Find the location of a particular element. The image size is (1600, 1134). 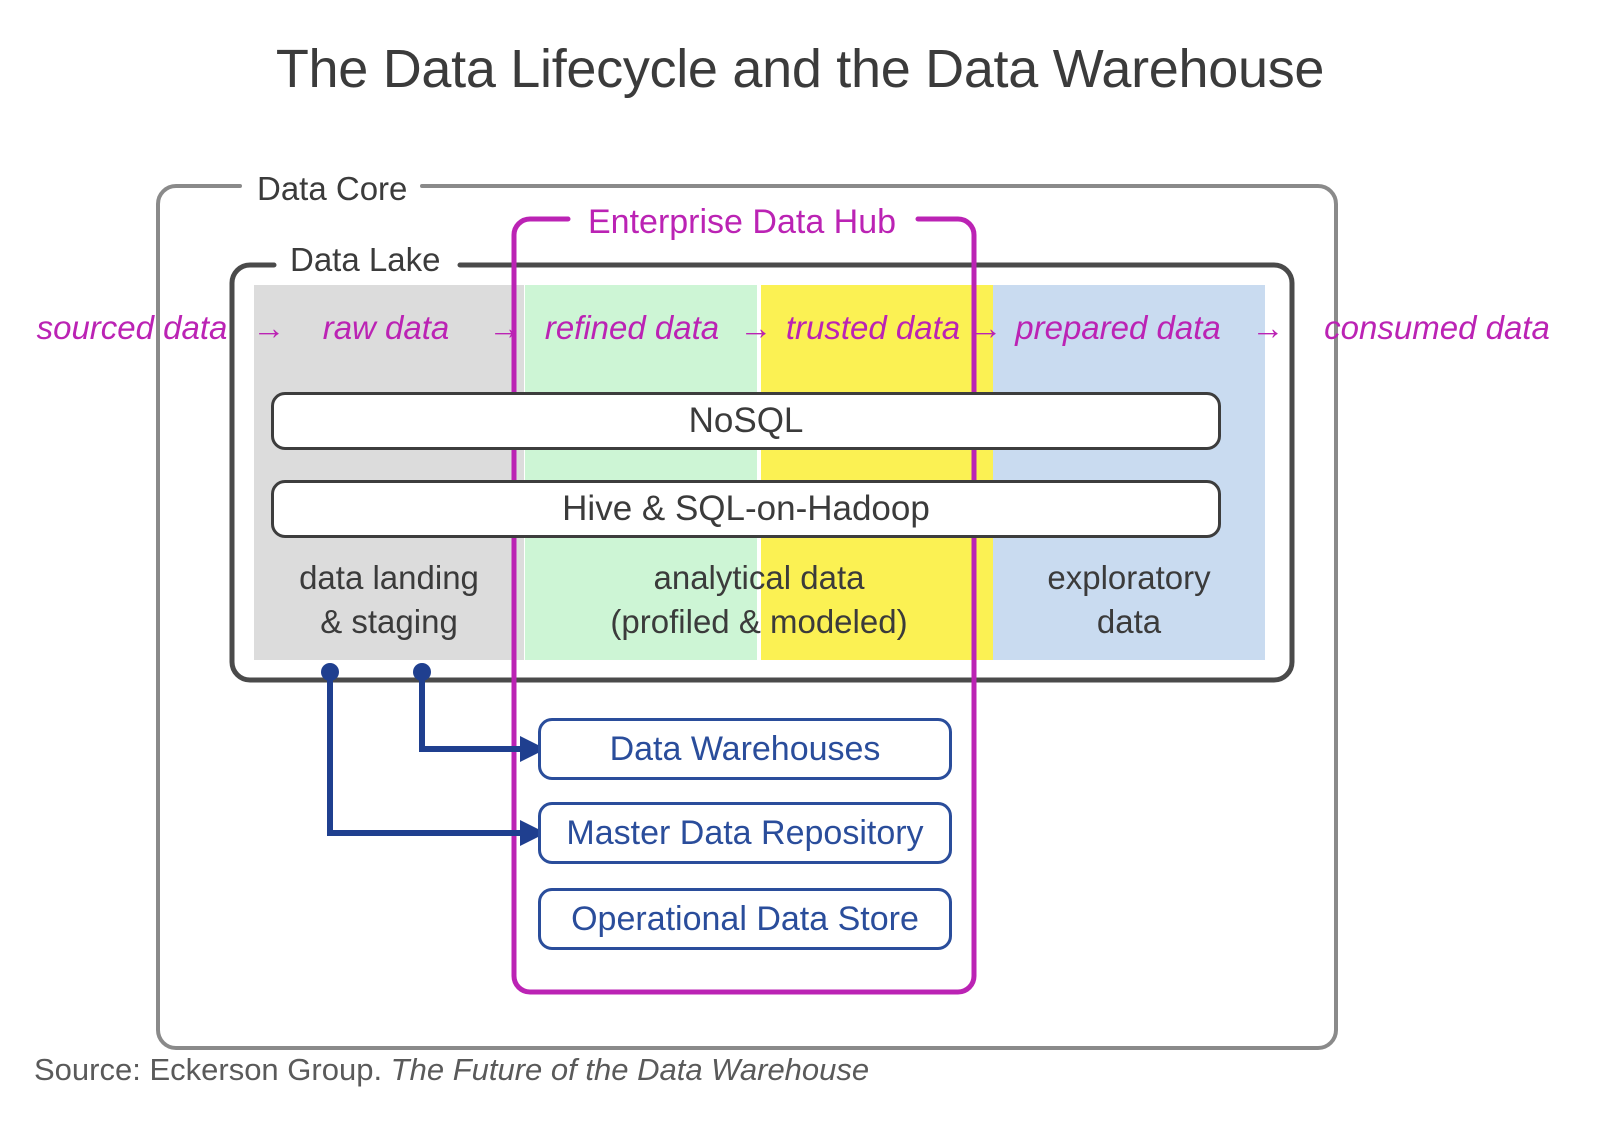

repository-box-master-data-repository: Master Data Repository is located at coordinates (745, 833).